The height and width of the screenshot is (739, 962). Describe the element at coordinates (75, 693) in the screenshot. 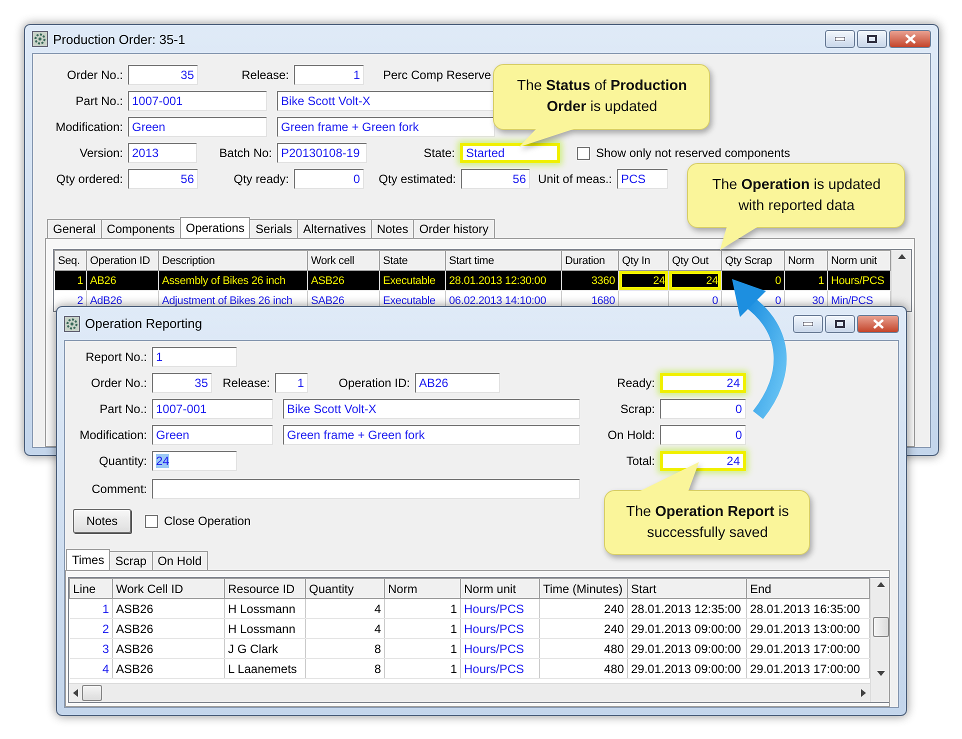

I see `scroll-left-icon` at that location.